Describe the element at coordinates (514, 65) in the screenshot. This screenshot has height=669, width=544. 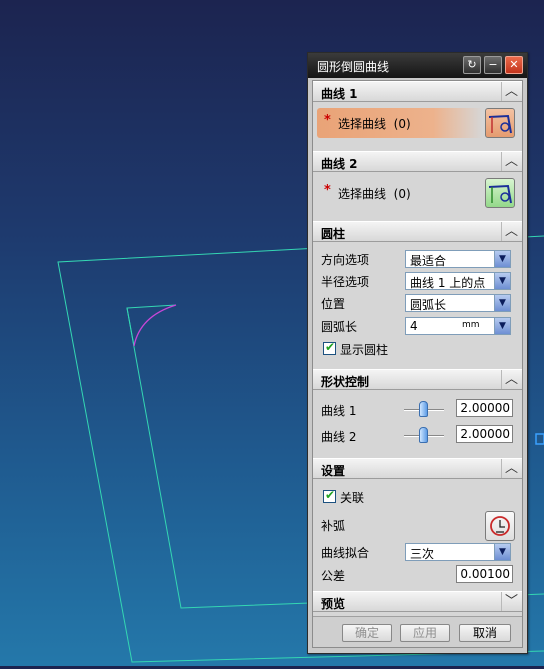
I see `close-icon: ✕` at that location.